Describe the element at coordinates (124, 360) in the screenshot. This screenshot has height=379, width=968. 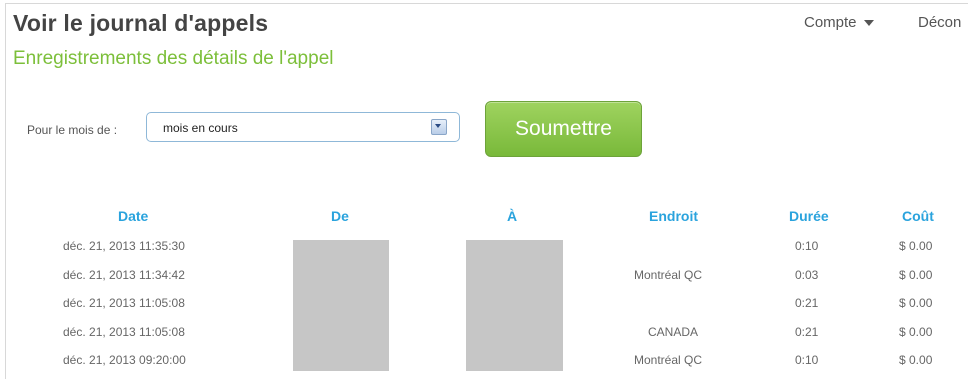
I see `cell-date: déc. 21, 2013 09:20:00` at that location.